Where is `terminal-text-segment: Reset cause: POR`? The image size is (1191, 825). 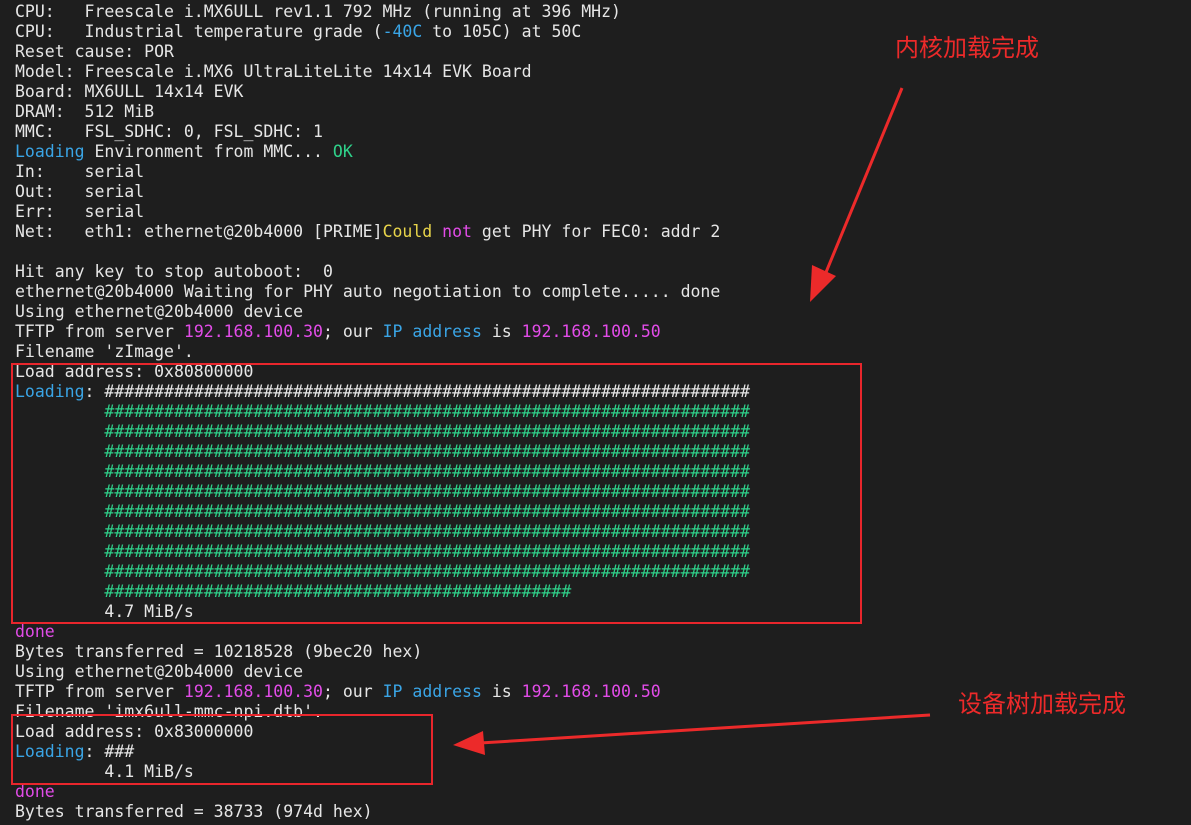
terminal-text-segment: Reset cause: POR is located at coordinates (94, 51).